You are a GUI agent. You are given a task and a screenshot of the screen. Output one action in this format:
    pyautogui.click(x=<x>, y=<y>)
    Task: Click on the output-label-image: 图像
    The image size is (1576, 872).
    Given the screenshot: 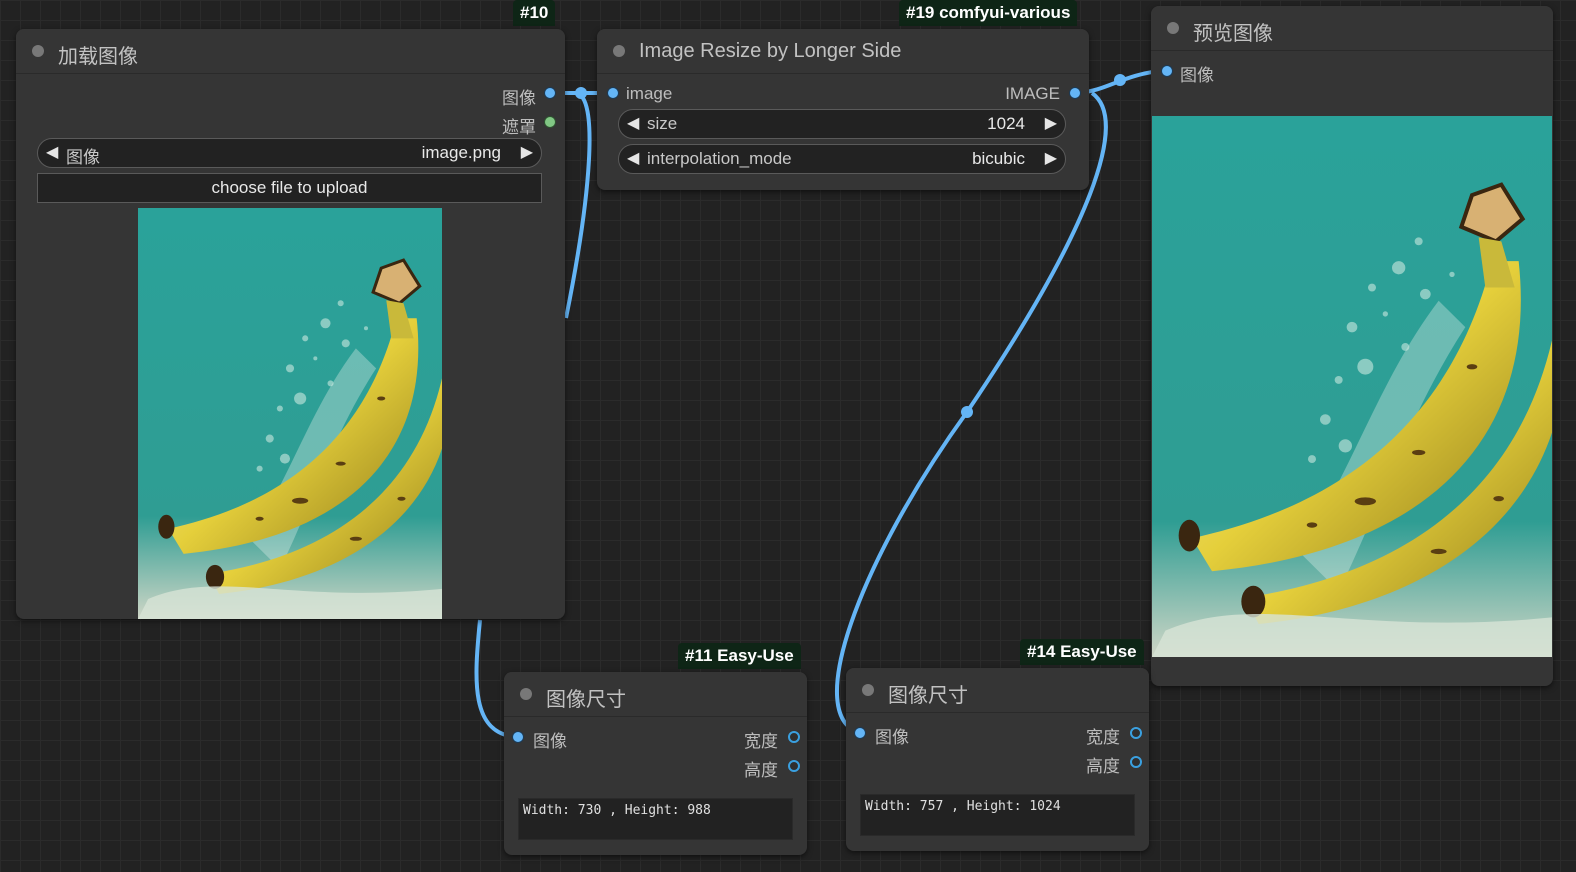 What is the action you would take?
    pyautogui.click(x=519, y=98)
    